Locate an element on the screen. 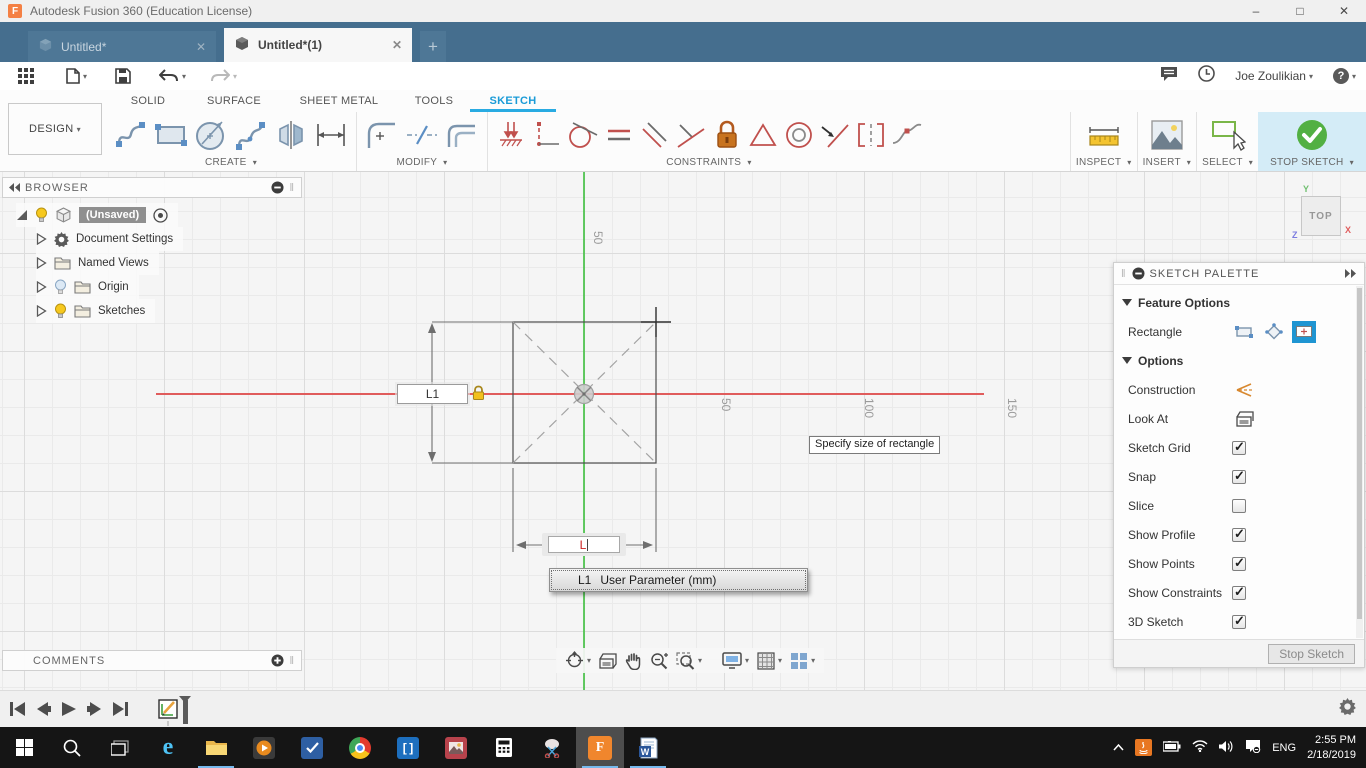  curvature-constraint-icon is located at coordinates (907, 135).